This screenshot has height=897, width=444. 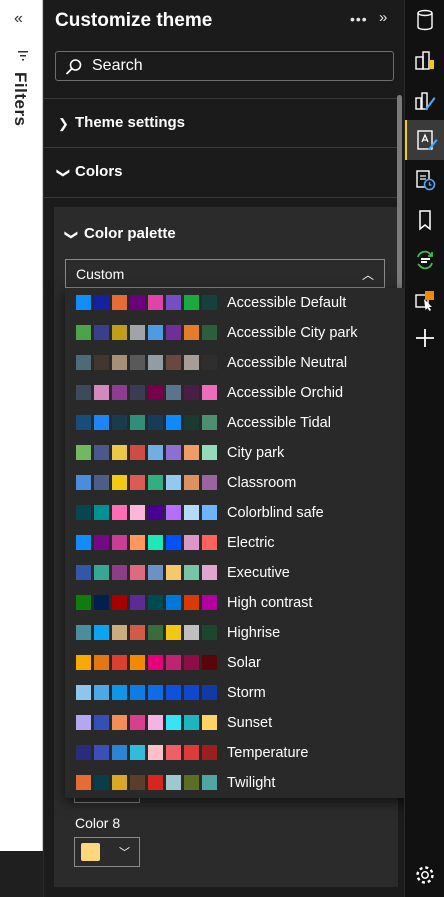 I want to click on palette-option: Accessible Tidal, so click(x=247, y=423).